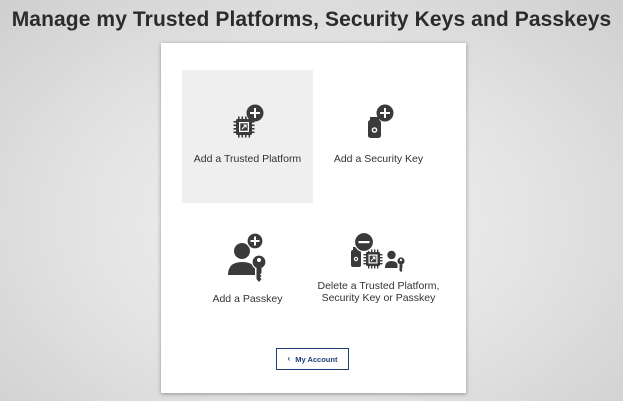 The height and width of the screenshot is (401, 623). What do you see at coordinates (377, 251) in the screenshot?
I see `delete-credential-icon` at bounding box center [377, 251].